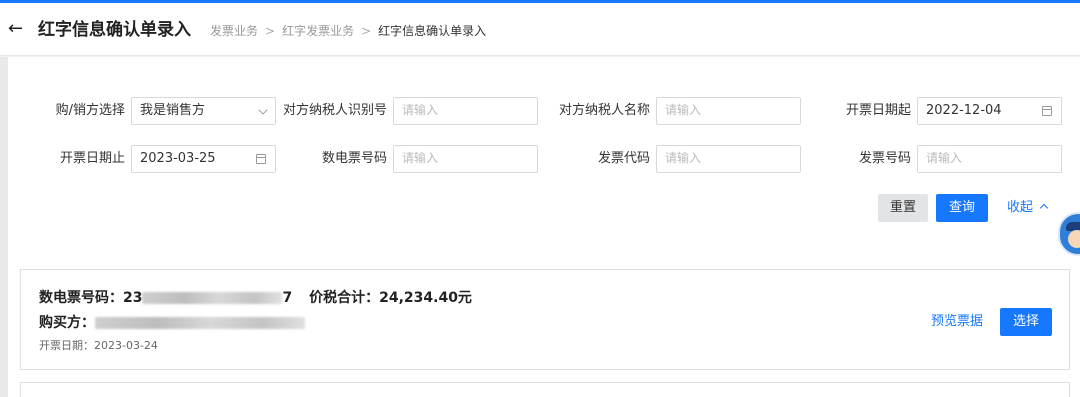 The image size is (1080, 397). I want to click on issue-date-end-label: 开票日期止, so click(92, 158).